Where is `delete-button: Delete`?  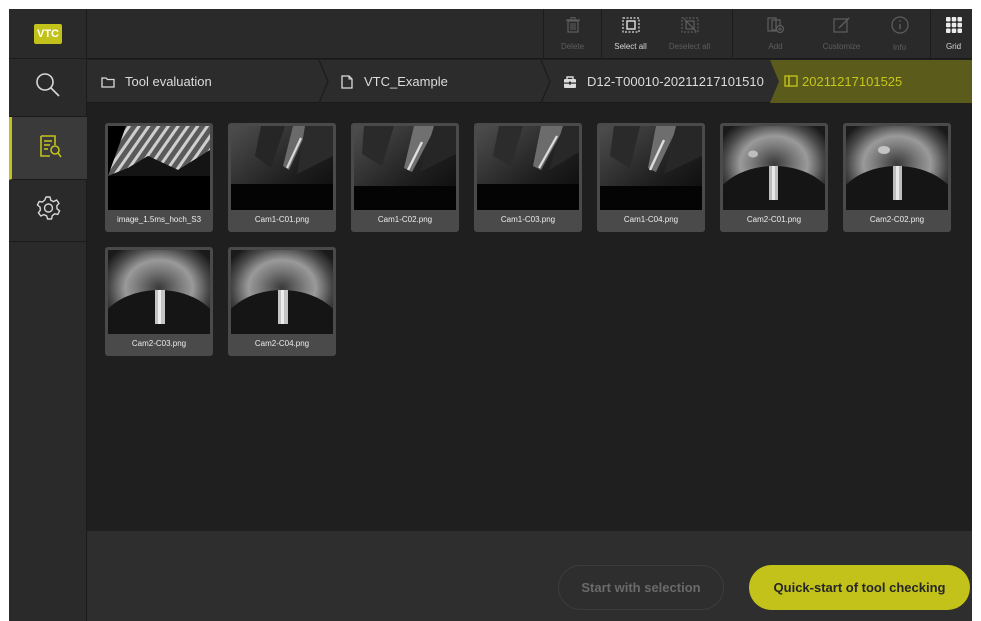
delete-button: Delete is located at coordinates (572, 34).